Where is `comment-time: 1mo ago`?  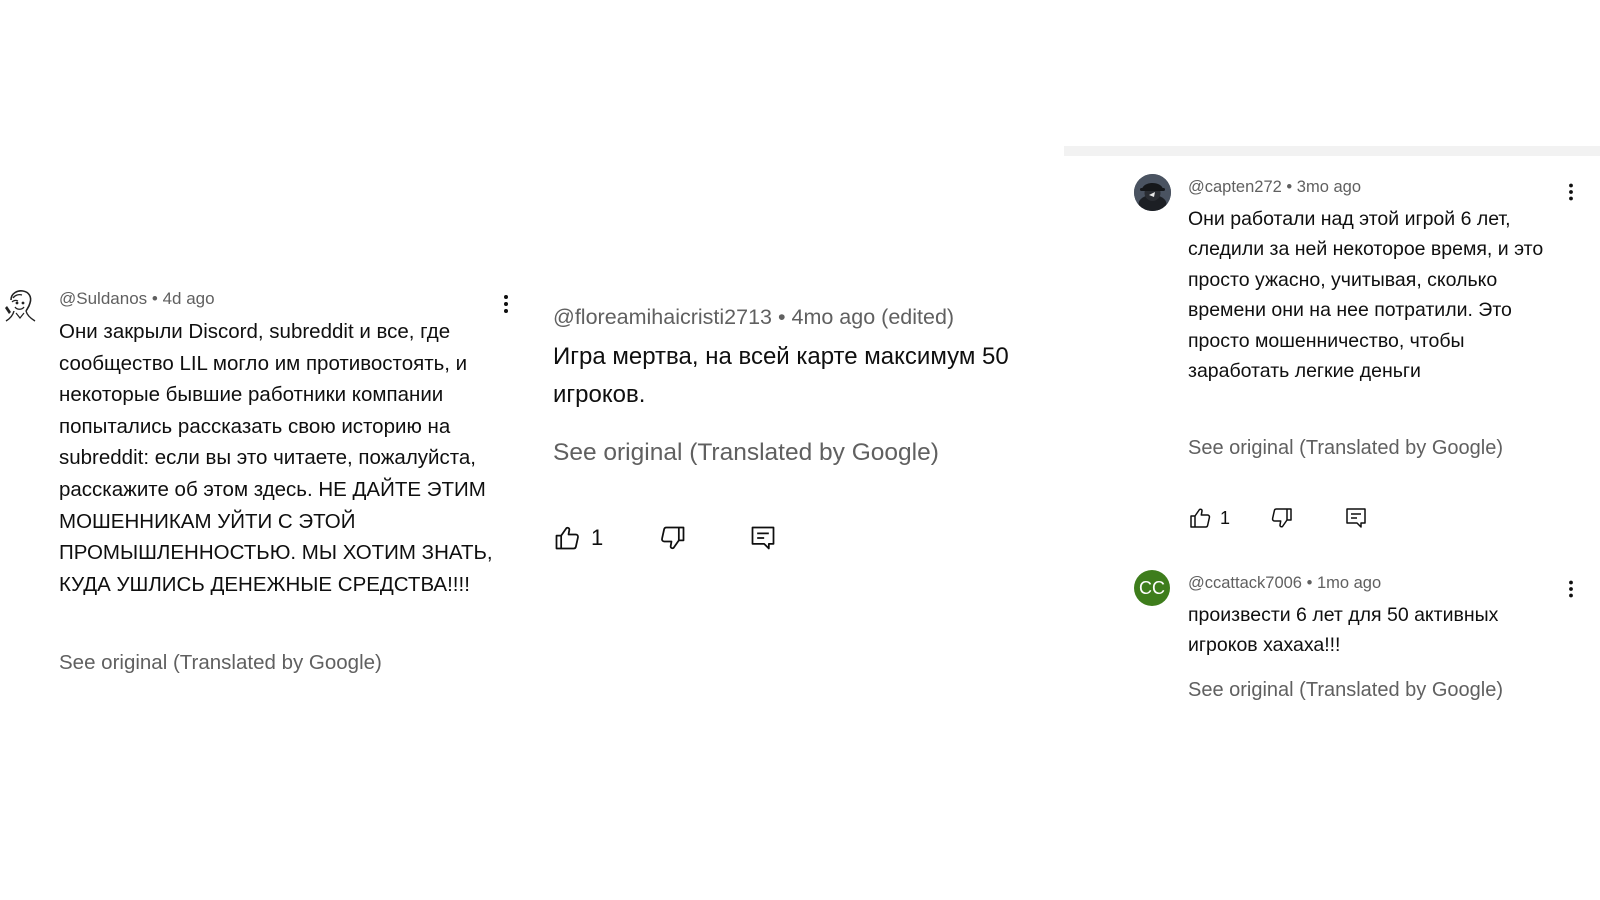
comment-time: 1mo ago is located at coordinates (1349, 583).